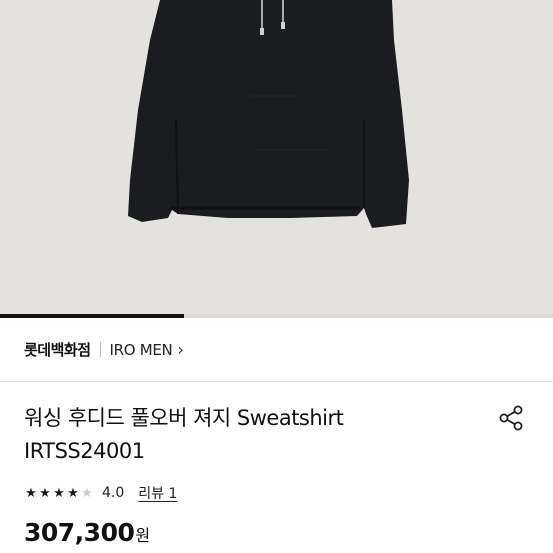 This screenshot has width=553, height=553. Describe the element at coordinates (113, 493) in the screenshot. I see `rating-value: 4.0` at that location.